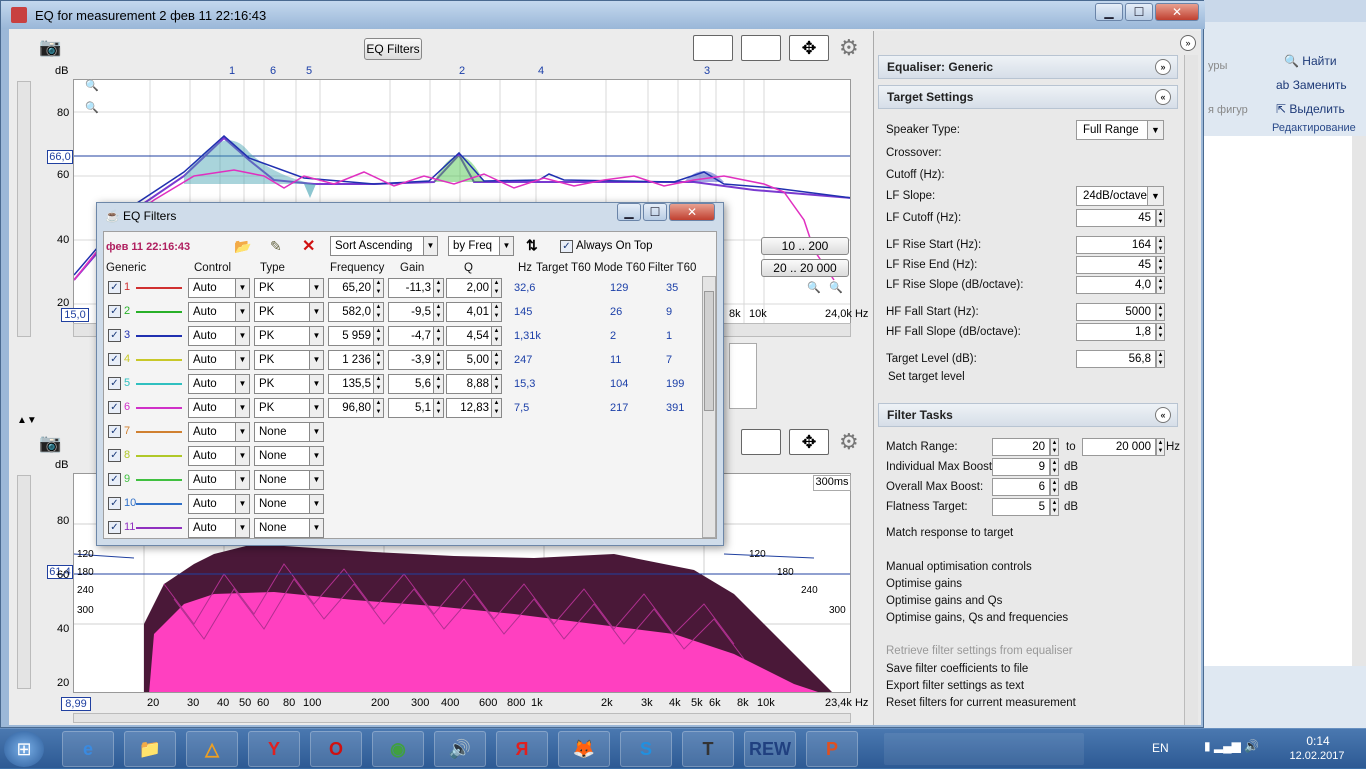  Describe the element at coordinates (384, 246) in the screenshot. I see `sort-order-select: Sort Ascending ▼` at that location.